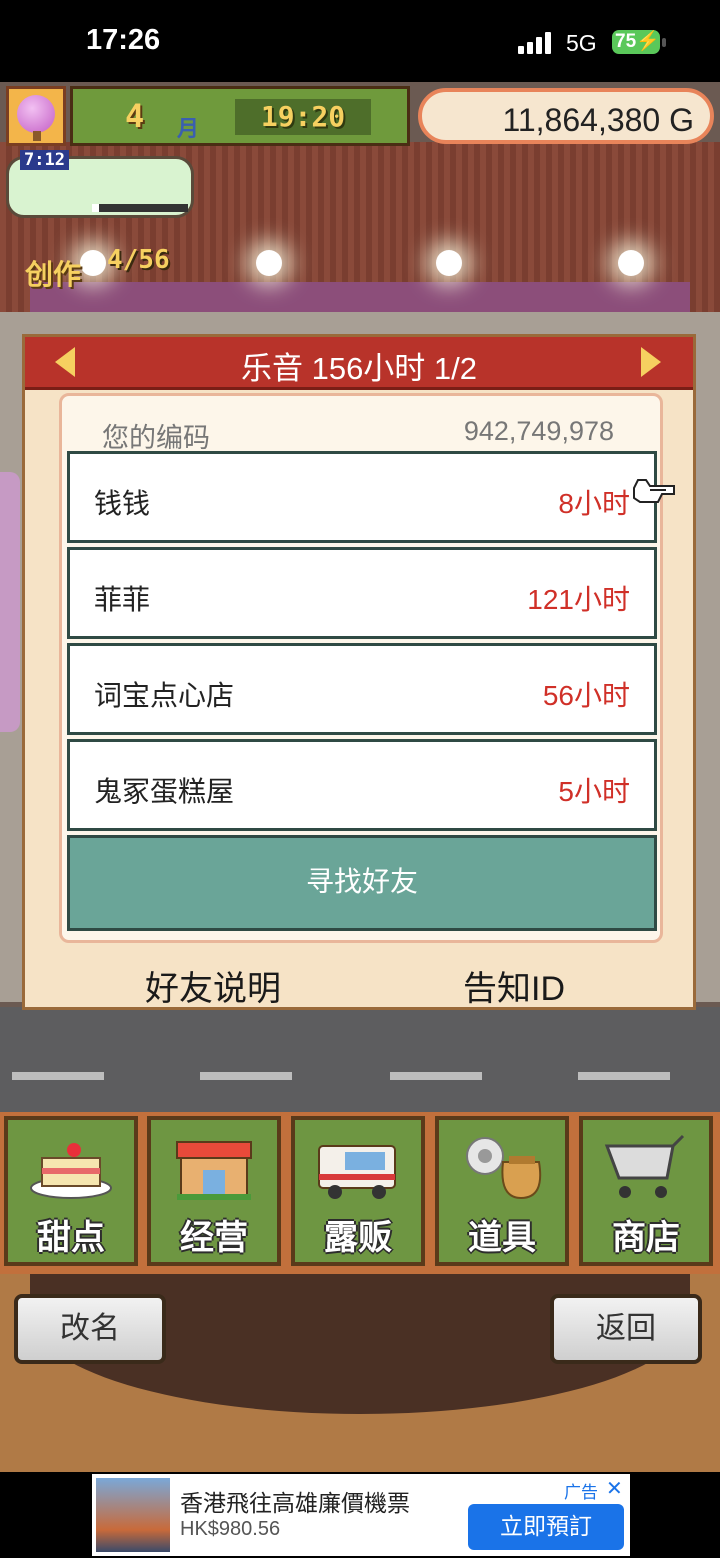  What do you see at coordinates (614, 1488) in the screenshot?
I see `close-icon: ✕` at bounding box center [614, 1488].